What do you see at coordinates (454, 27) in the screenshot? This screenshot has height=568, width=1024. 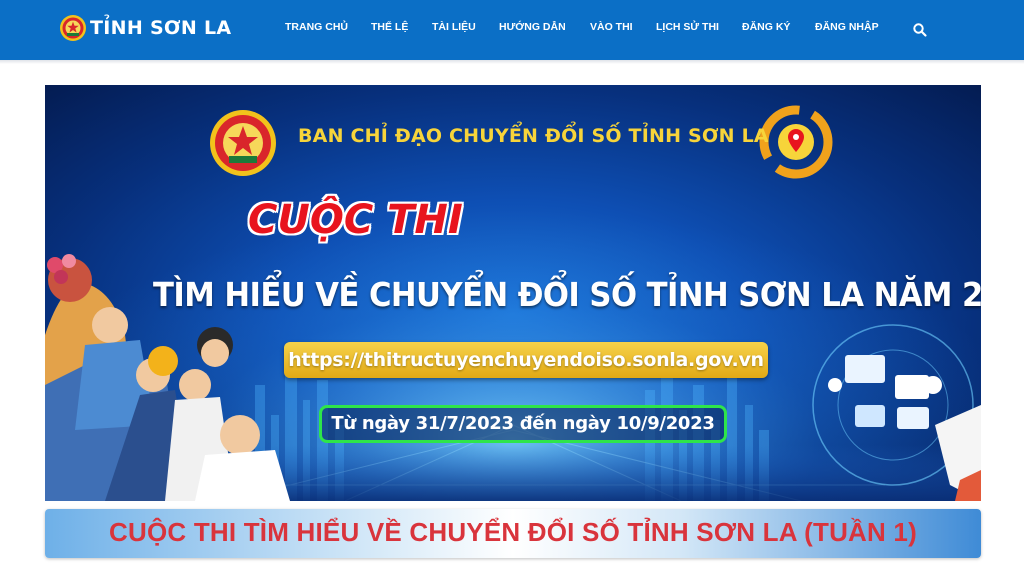 I see `nav-item-documents: TÀI LIỆU` at bounding box center [454, 27].